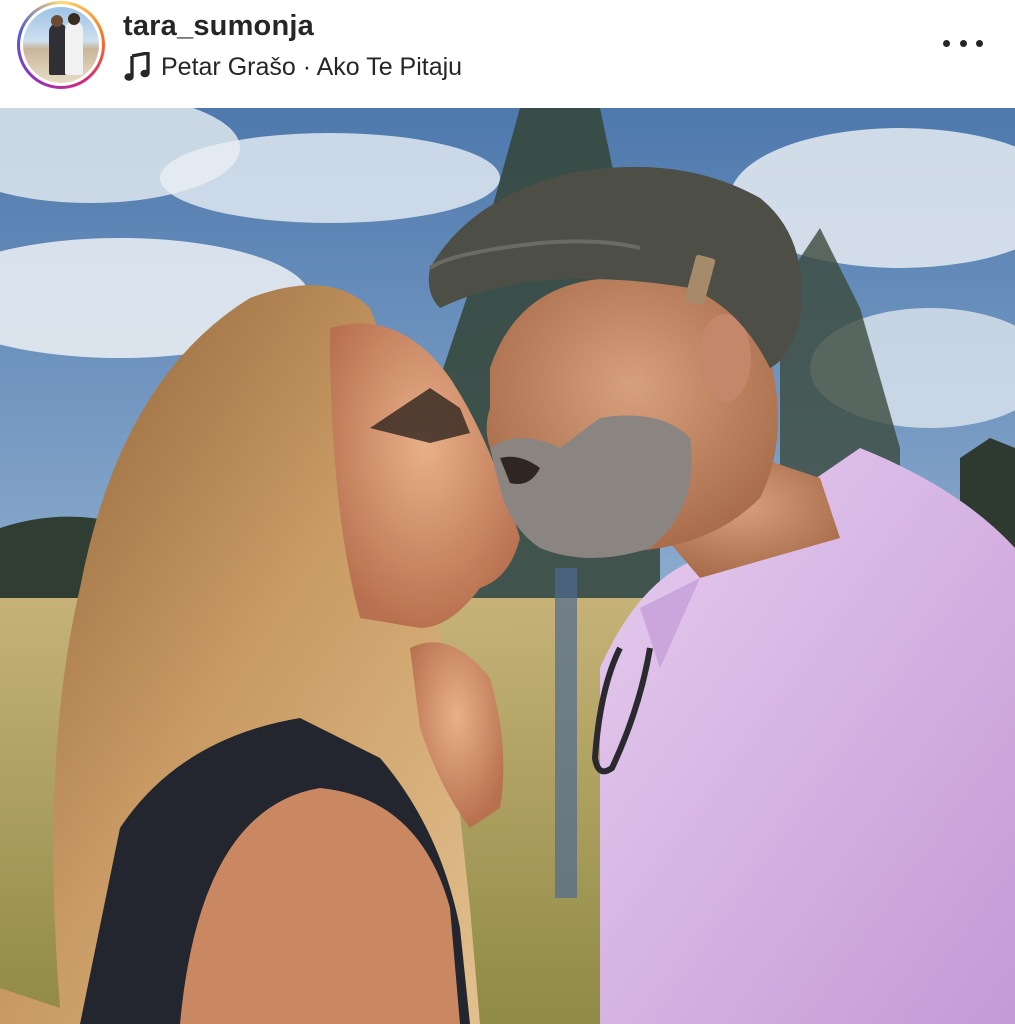 The width and height of the screenshot is (1015, 1024). Describe the element at coordinates (507, 54) in the screenshot. I see `post-header: tara_sumonja Petar Grašo · Ako Te Pitaju` at that location.